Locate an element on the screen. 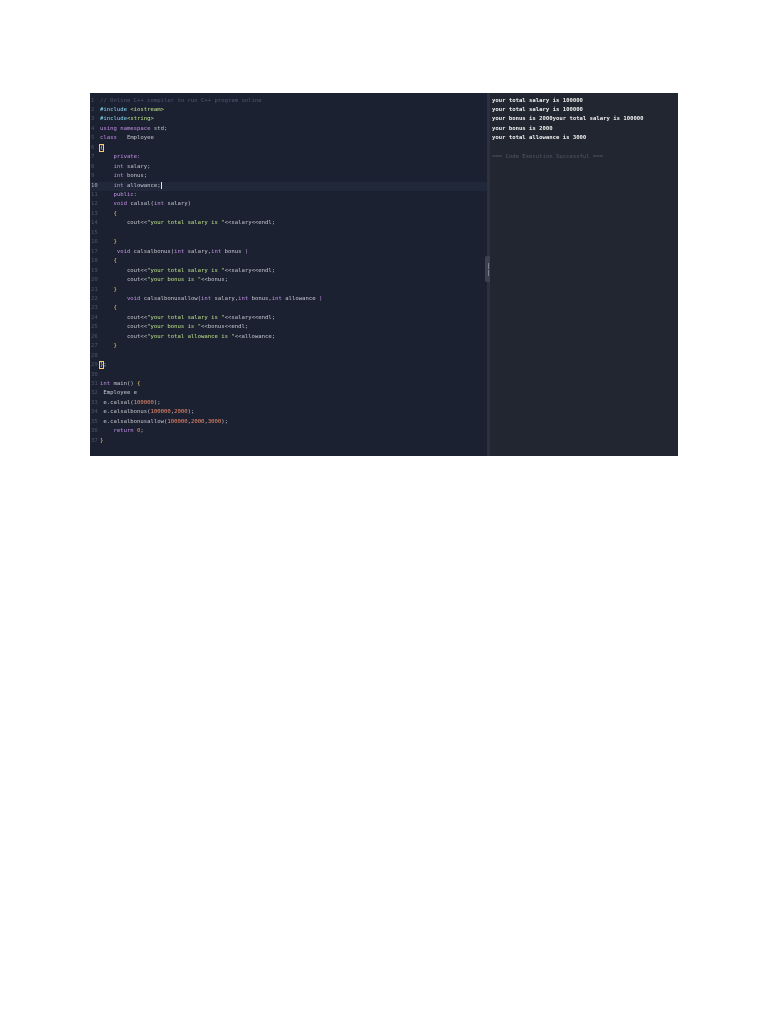 Image resolution: width=768 pixels, height=1024 pixels. code-line: 31 int main() { is located at coordinates (288, 384).